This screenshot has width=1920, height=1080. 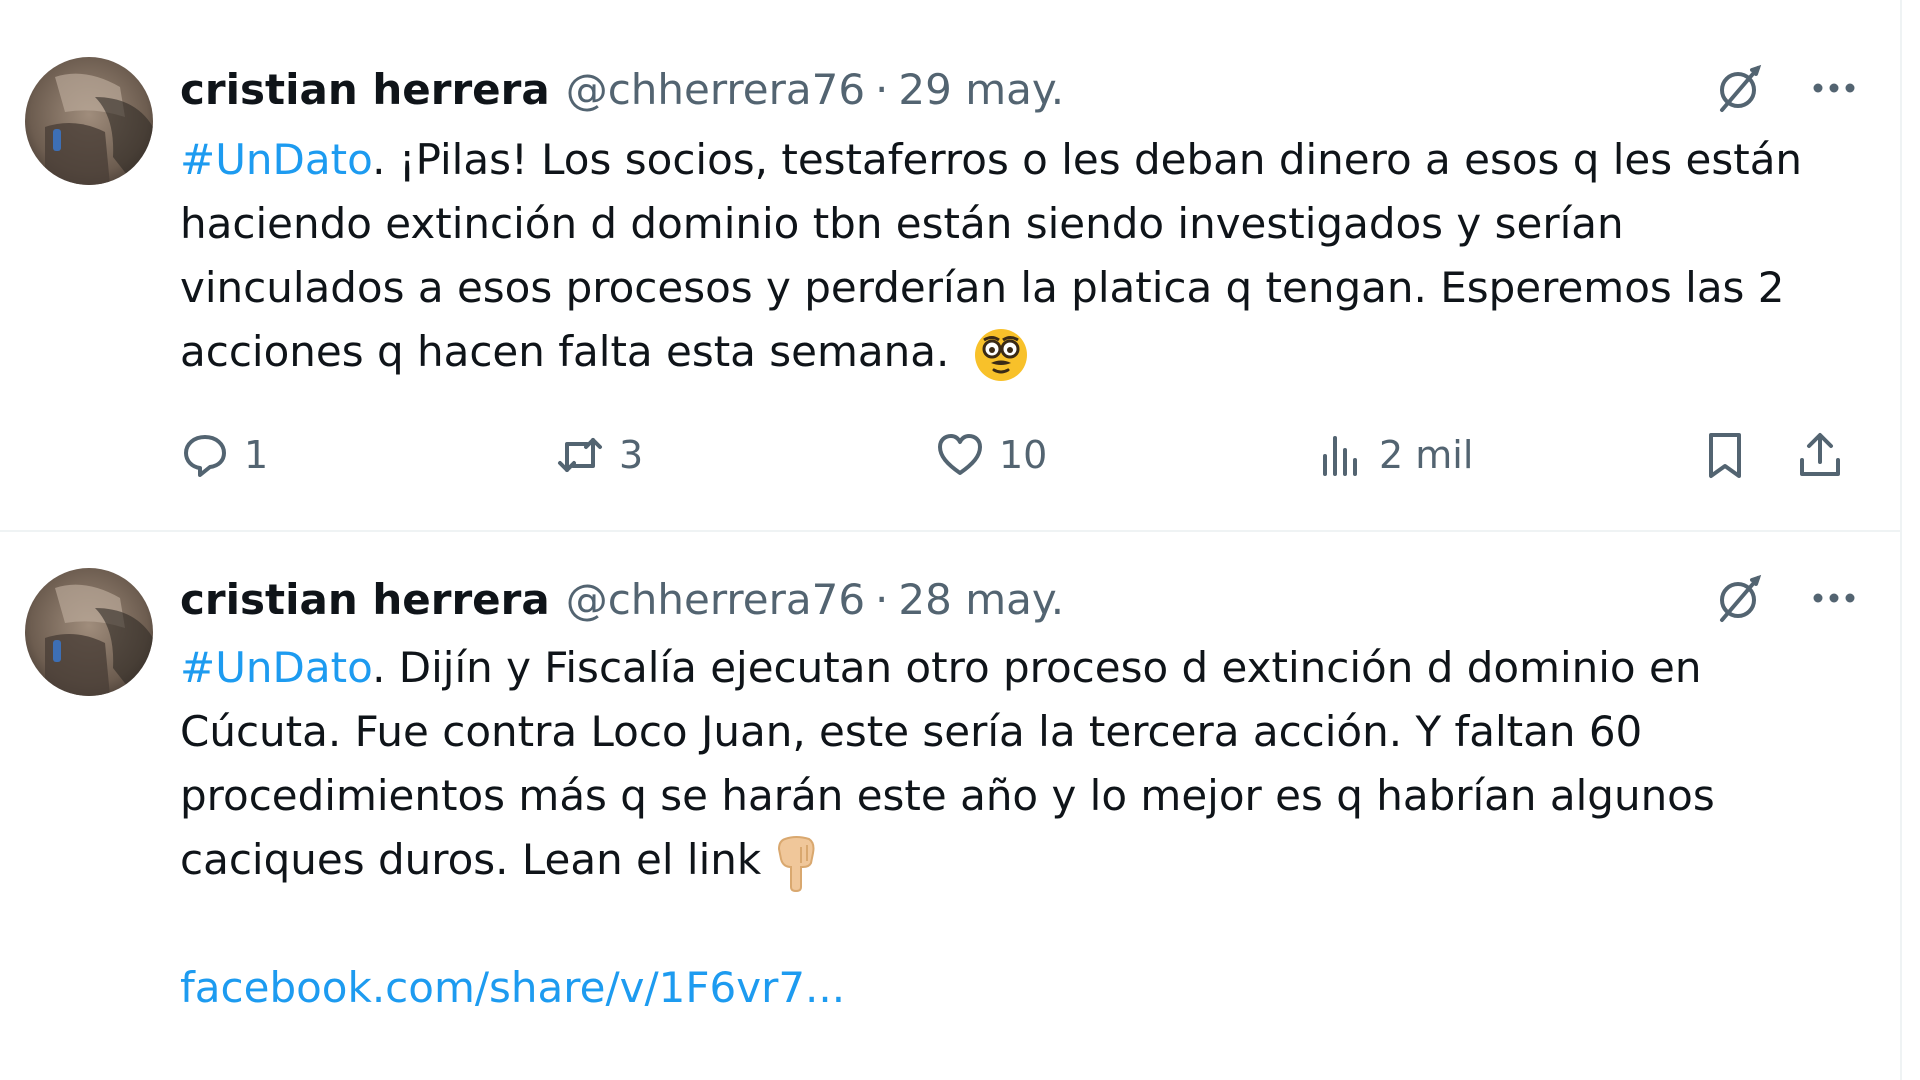 I want to click on retweet-icon, so click(x=580, y=455).